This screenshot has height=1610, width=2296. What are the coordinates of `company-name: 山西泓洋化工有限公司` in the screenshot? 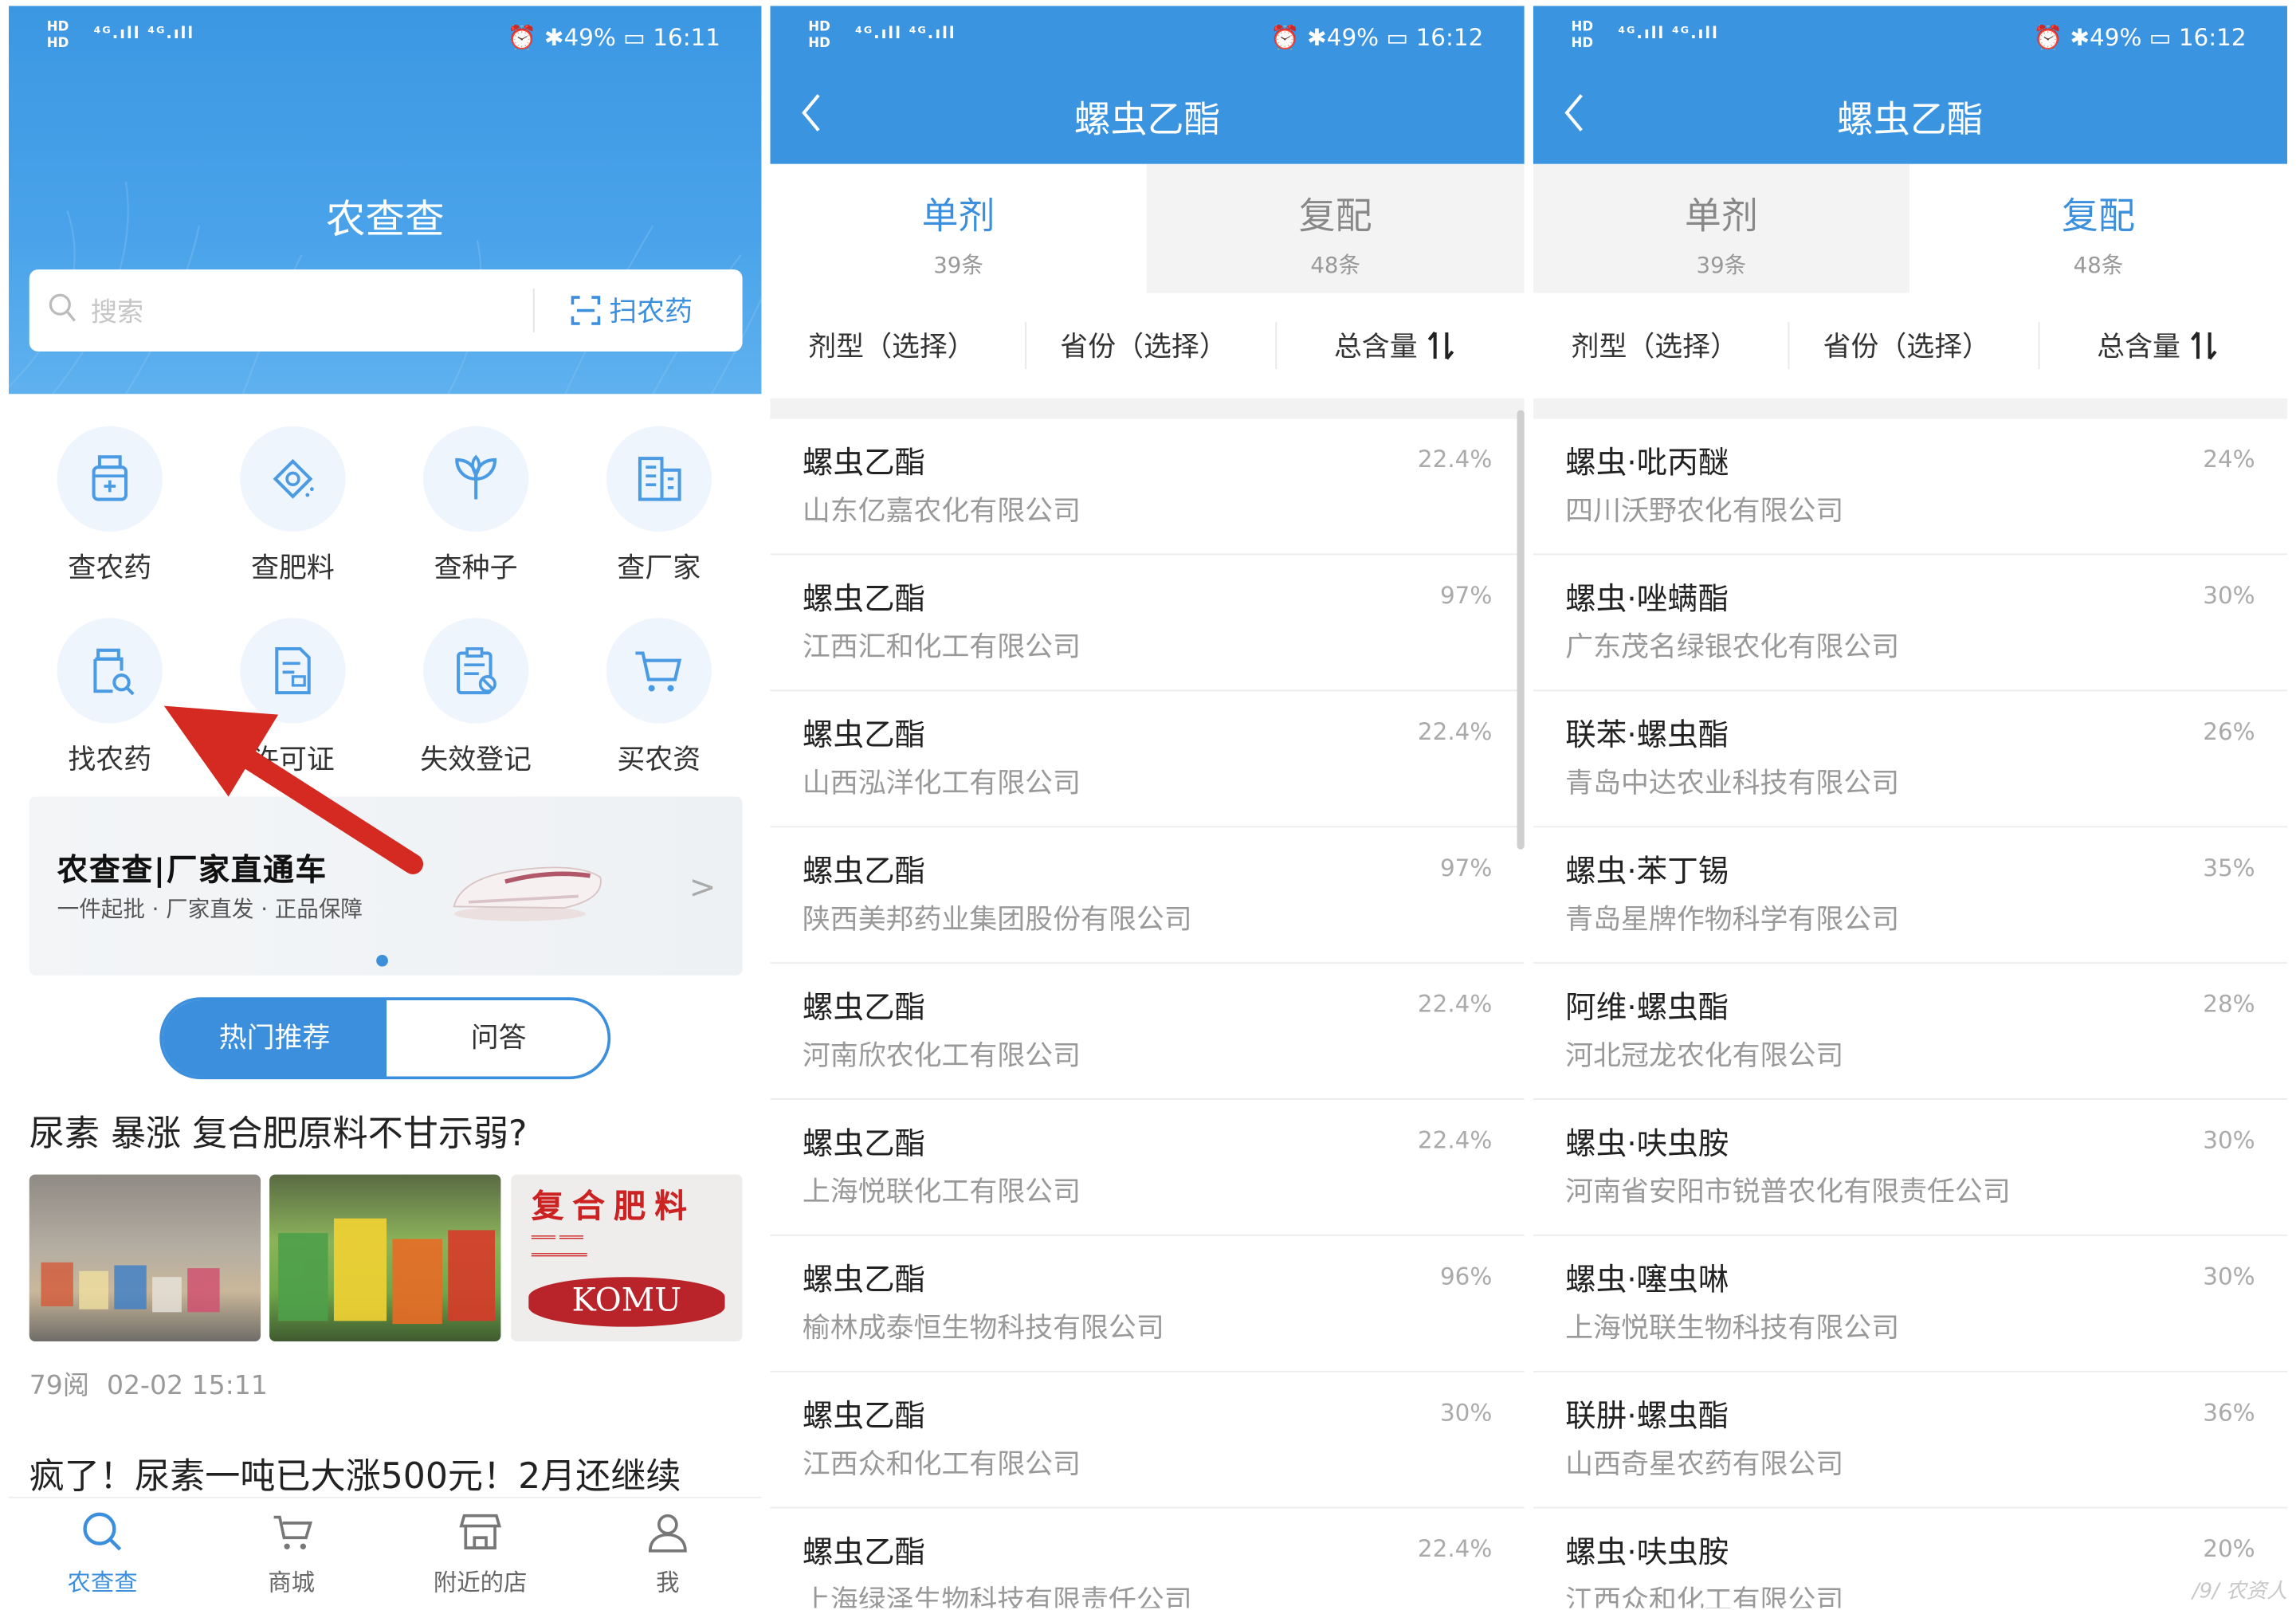 It's located at (941, 783).